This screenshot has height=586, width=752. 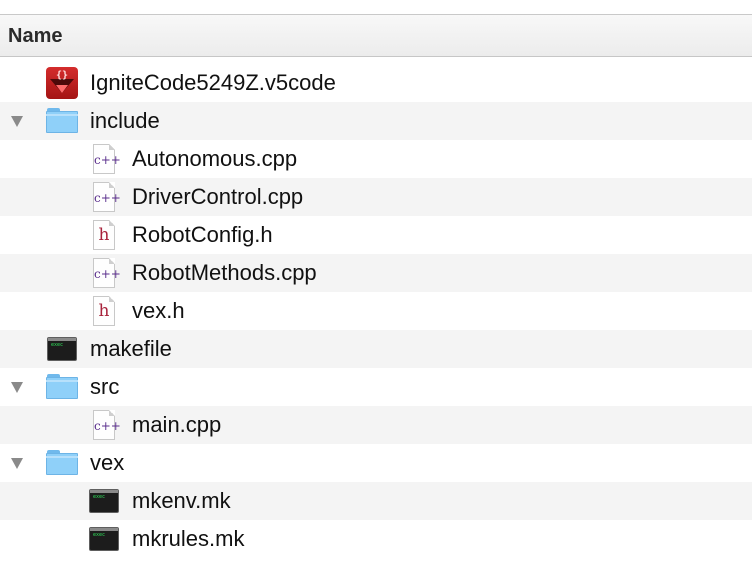 What do you see at coordinates (376, 7) in the screenshot?
I see `toolbar-edge` at bounding box center [376, 7].